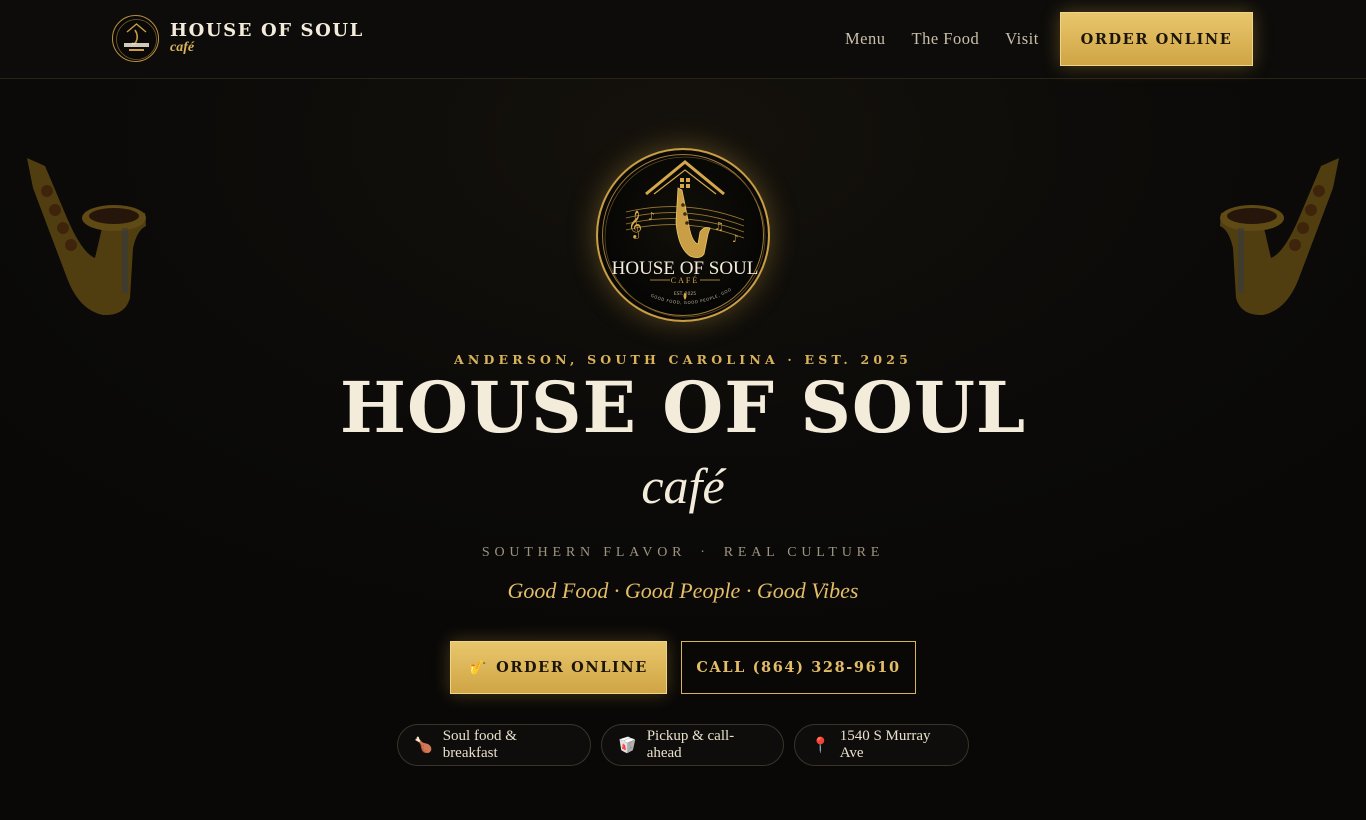  I want to click on nav-order-online-button: ORDER ONLINE, so click(1156, 39).